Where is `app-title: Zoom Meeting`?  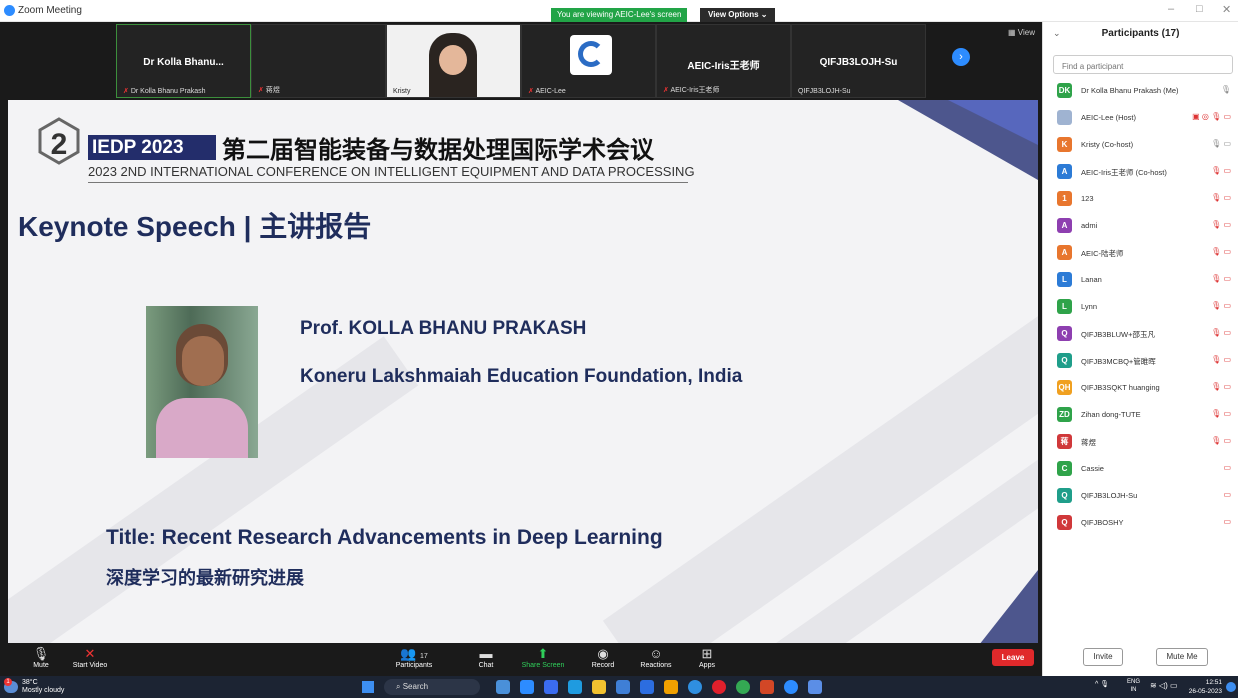 app-title: Zoom Meeting is located at coordinates (50, 10).